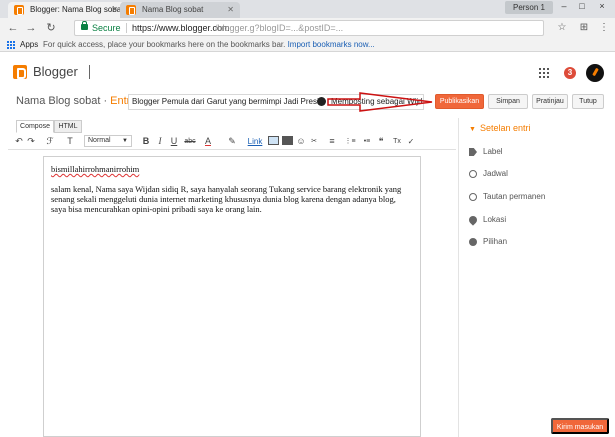  Describe the element at coordinates (84, 25) in the screenshot. I see `lock-icon` at that location.